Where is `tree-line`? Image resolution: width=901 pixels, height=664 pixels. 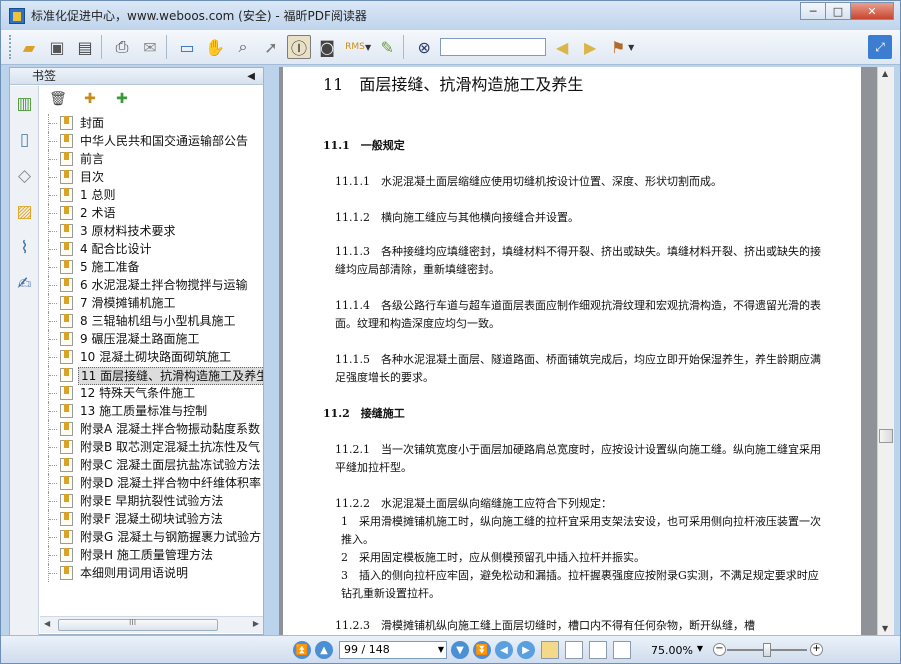 tree-line is located at coordinates (53, 483).